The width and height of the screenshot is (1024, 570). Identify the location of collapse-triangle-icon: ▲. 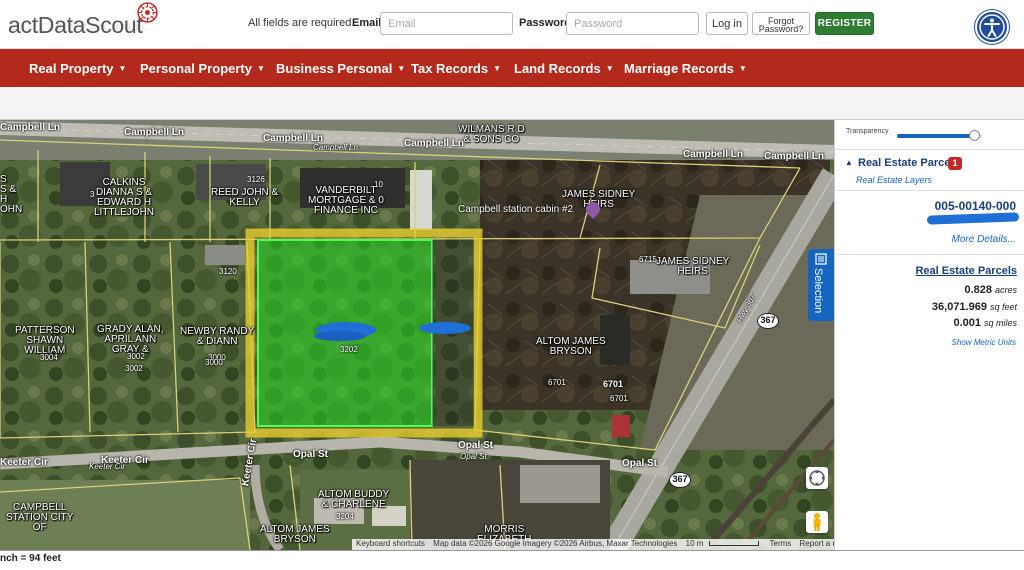
(849, 162).